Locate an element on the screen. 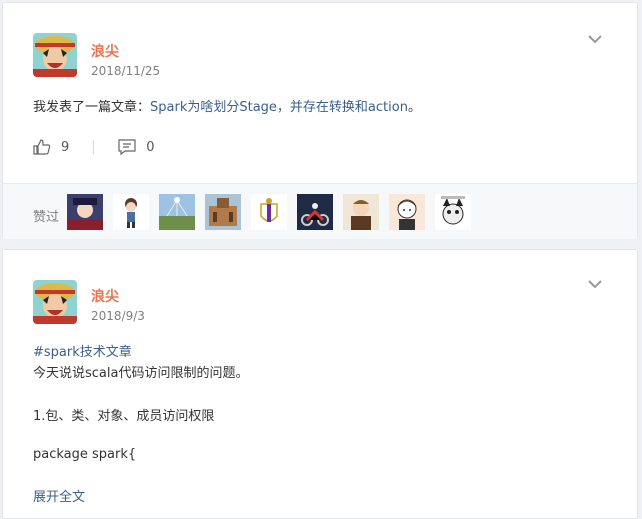 Image resolution: width=642 pixels, height=519 pixels. post-actions: 9 0 is located at coordinates (94, 147).